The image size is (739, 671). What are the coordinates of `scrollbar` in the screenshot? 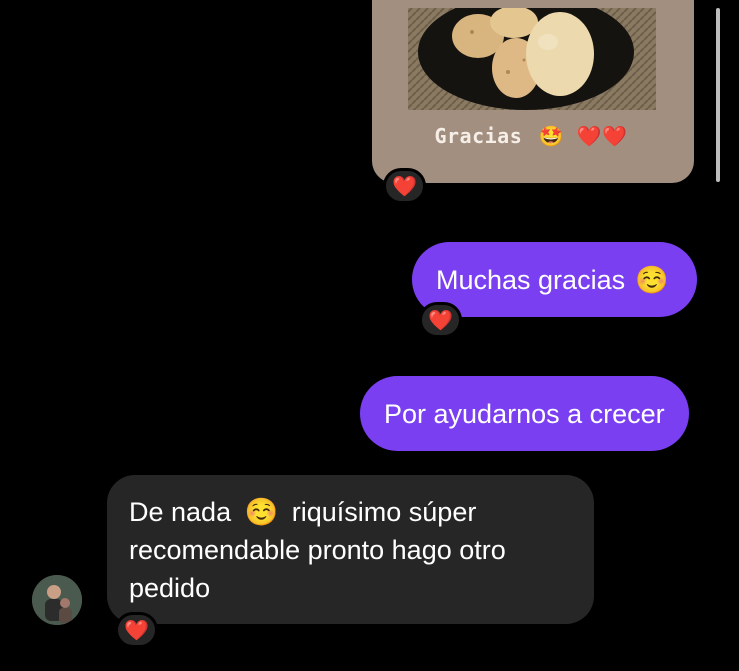 It's located at (718, 95).